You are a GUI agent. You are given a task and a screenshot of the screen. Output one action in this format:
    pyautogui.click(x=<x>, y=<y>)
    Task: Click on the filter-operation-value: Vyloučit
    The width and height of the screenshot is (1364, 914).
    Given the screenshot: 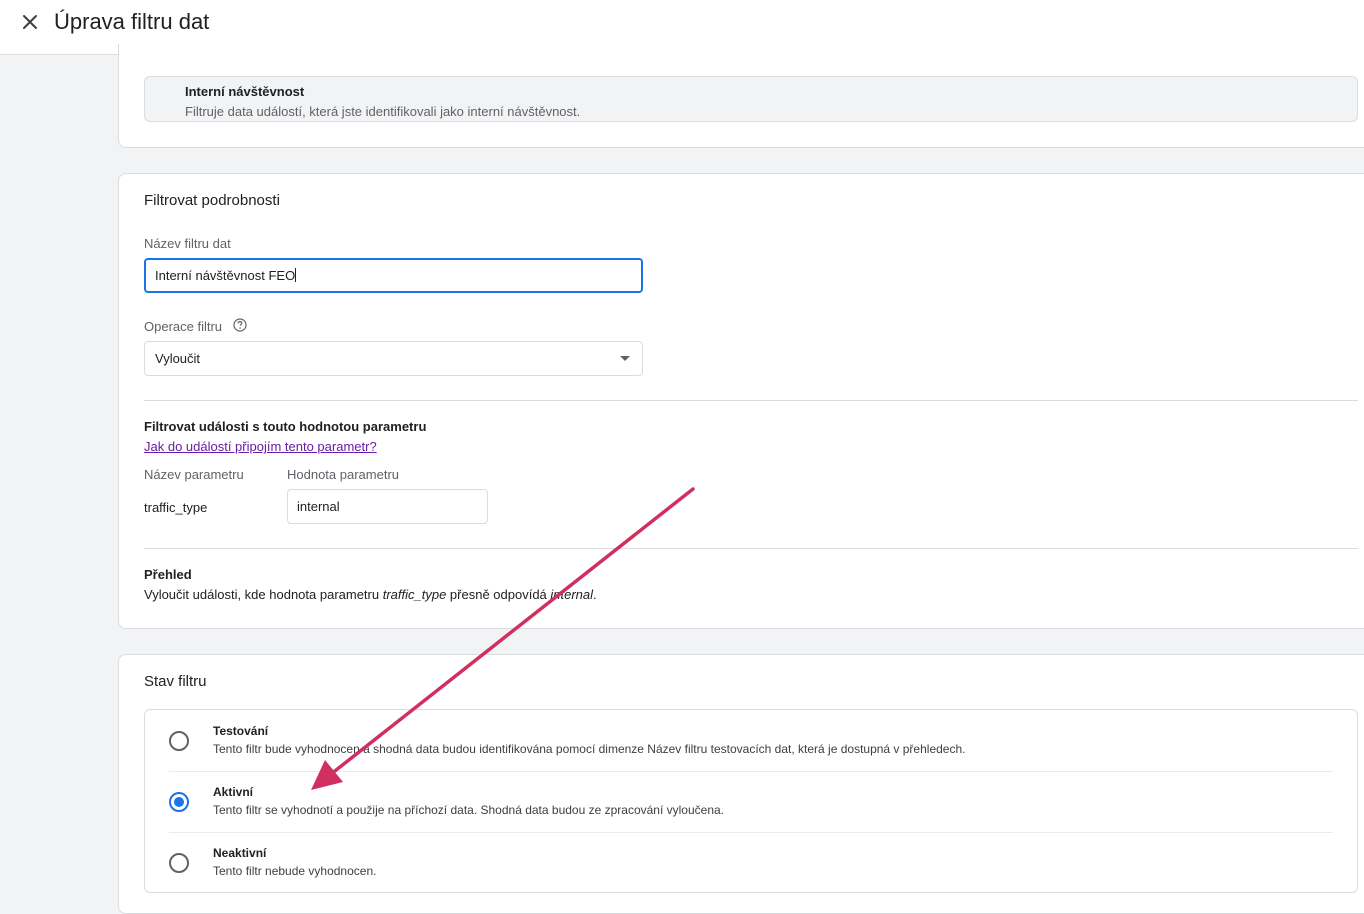 What is the action you would take?
    pyautogui.click(x=178, y=358)
    